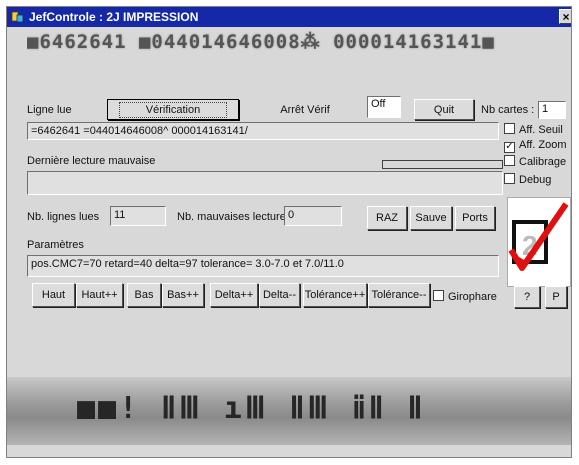 This screenshot has width=579, height=465. Describe the element at coordinates (431, 218) in the screenshot. I see `sauve-button: Sauve` at that location.